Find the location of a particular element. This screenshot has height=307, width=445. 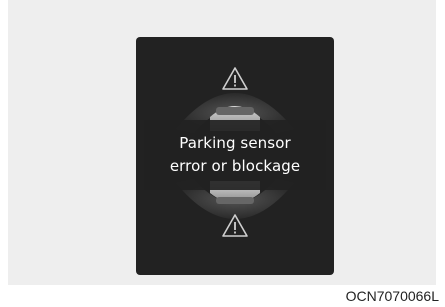

warning-triangle-icon-top is located at coordinates (235, 78).